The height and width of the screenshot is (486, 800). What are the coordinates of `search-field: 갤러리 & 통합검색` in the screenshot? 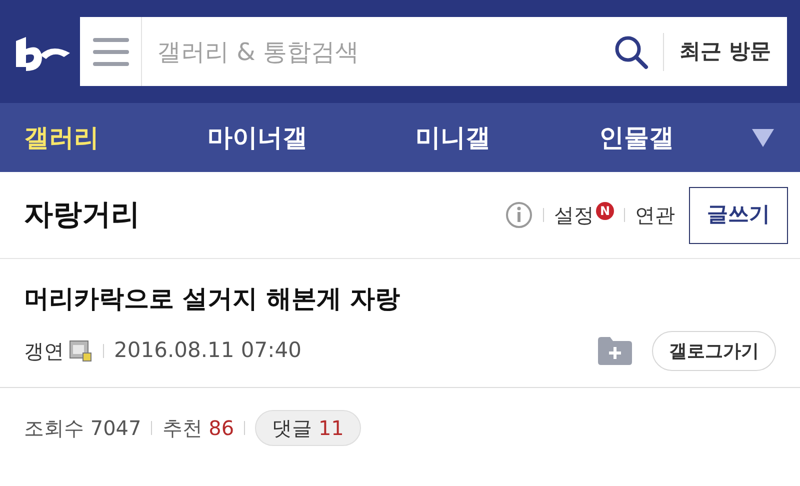 It's located at (370, 51).